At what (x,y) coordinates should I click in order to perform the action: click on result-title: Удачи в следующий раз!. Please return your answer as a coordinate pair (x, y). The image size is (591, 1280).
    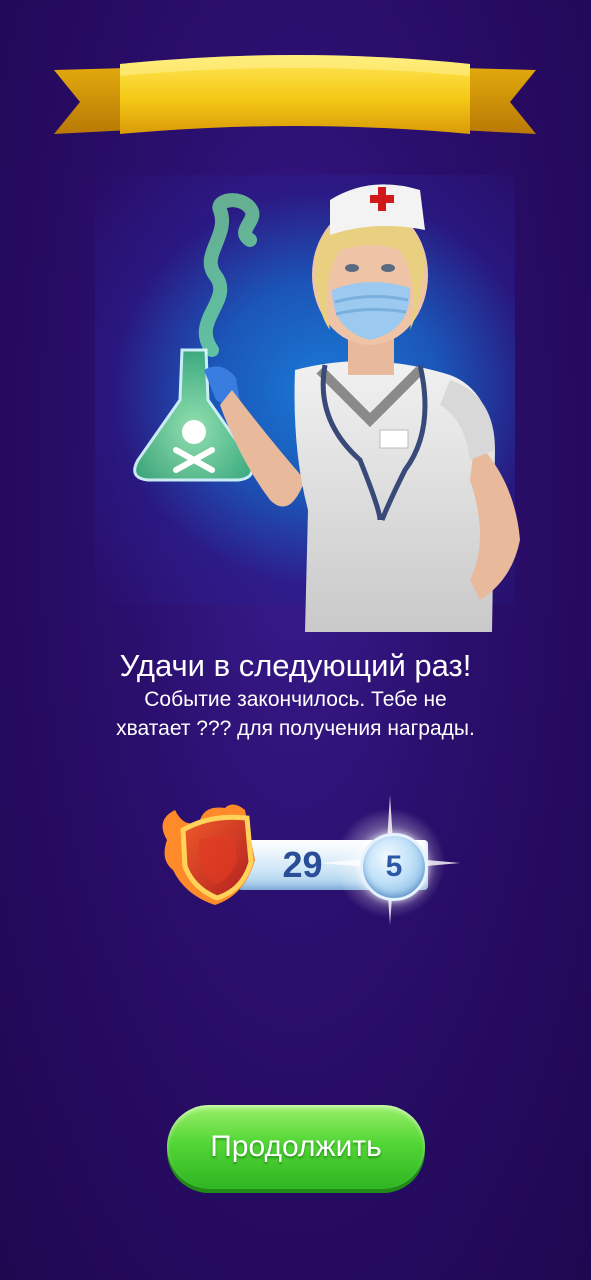
    Looking at the image, I should click on (295, 665).